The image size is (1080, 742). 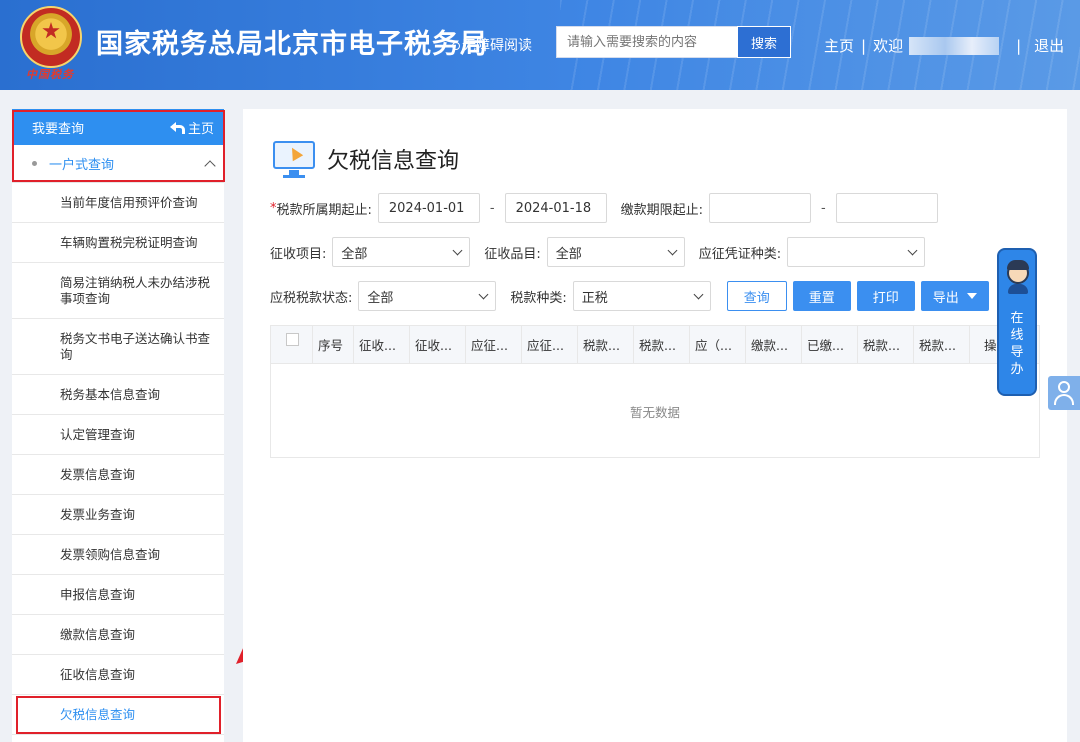 I want to click on sidebar-item: 发票领购信息查询, so click(x=118, y=555).